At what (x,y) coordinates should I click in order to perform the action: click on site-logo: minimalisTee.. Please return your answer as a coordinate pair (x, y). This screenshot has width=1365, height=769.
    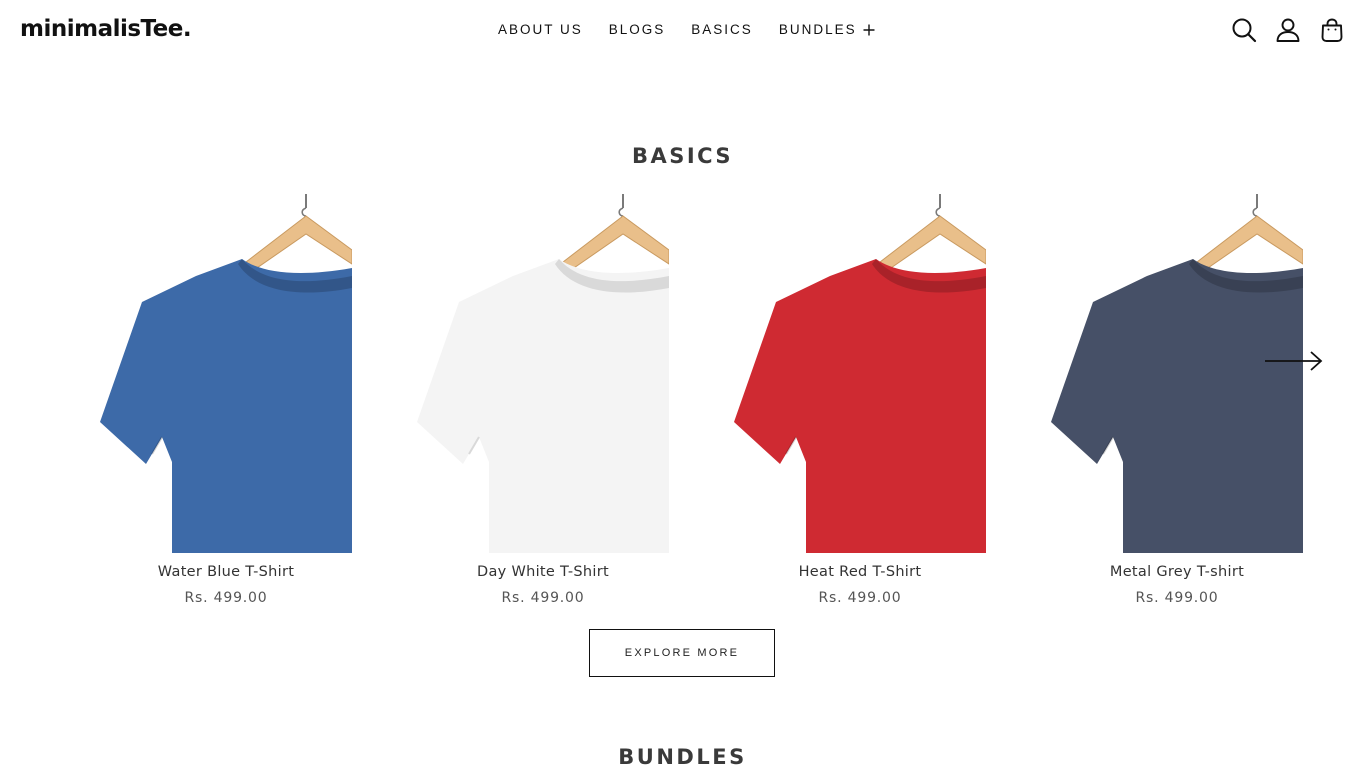
    Looking at the image, I should click on (106, 29).